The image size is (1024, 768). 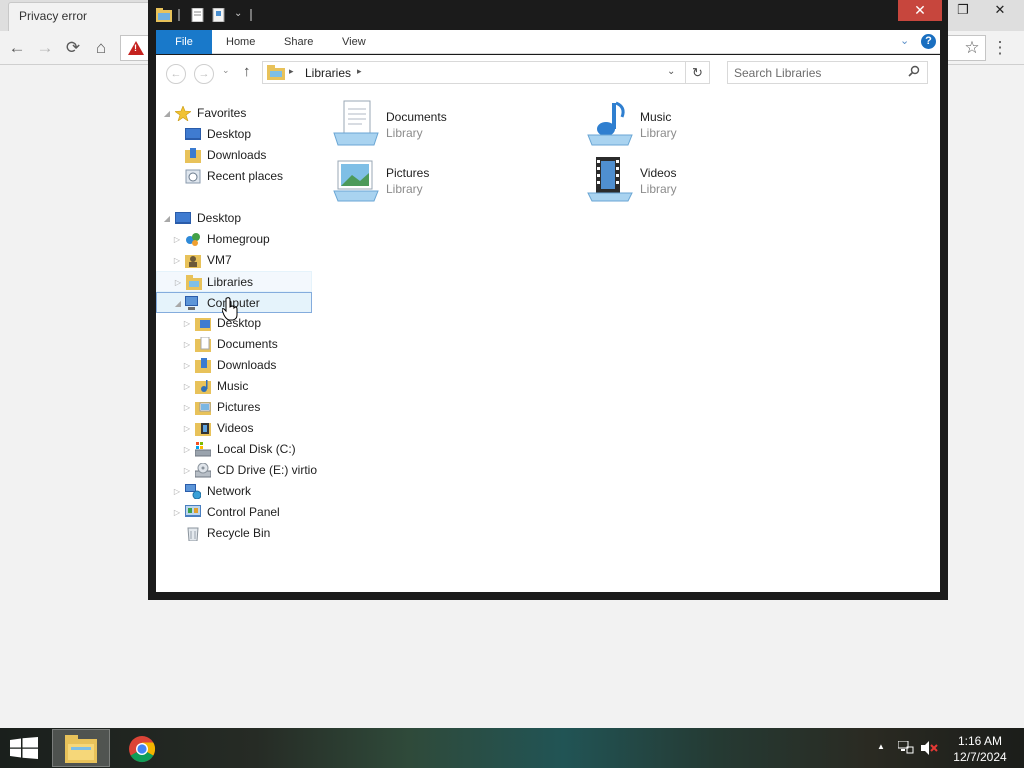 What do you see at coordinates (914, 72) in the screenshot?
I see `search-icon` at bounding box center [914, 72].